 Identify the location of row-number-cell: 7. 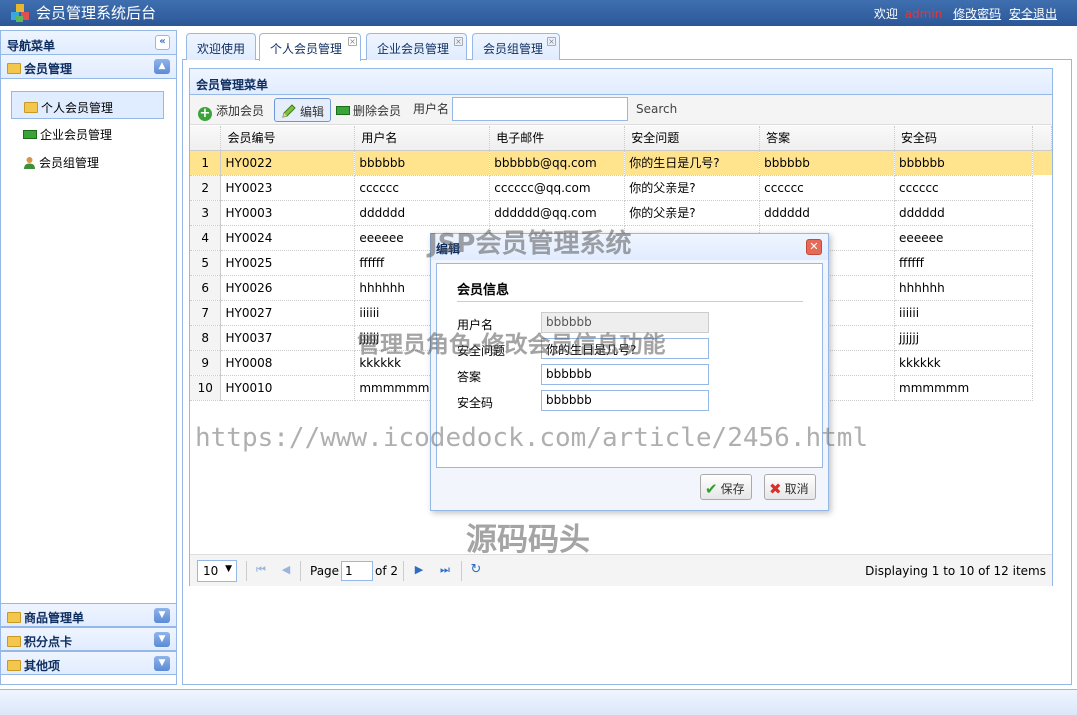
(206, 313).